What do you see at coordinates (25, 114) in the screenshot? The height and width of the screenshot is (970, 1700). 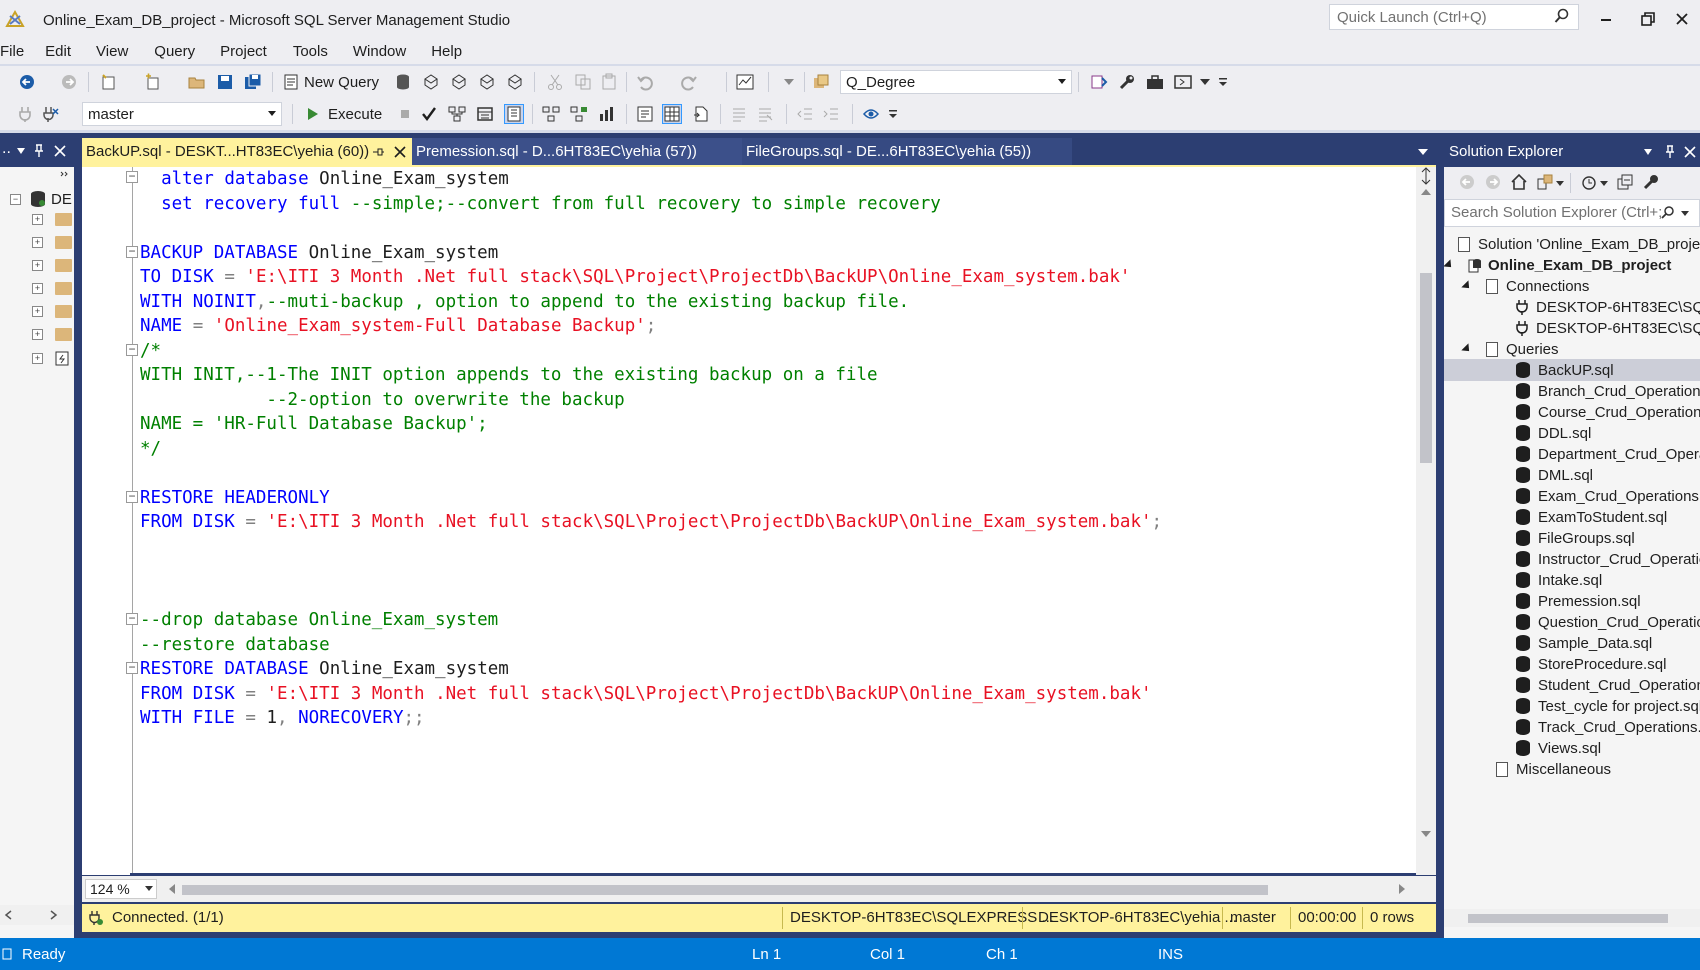 I see `connect-button` at bounding box center [25, 114].